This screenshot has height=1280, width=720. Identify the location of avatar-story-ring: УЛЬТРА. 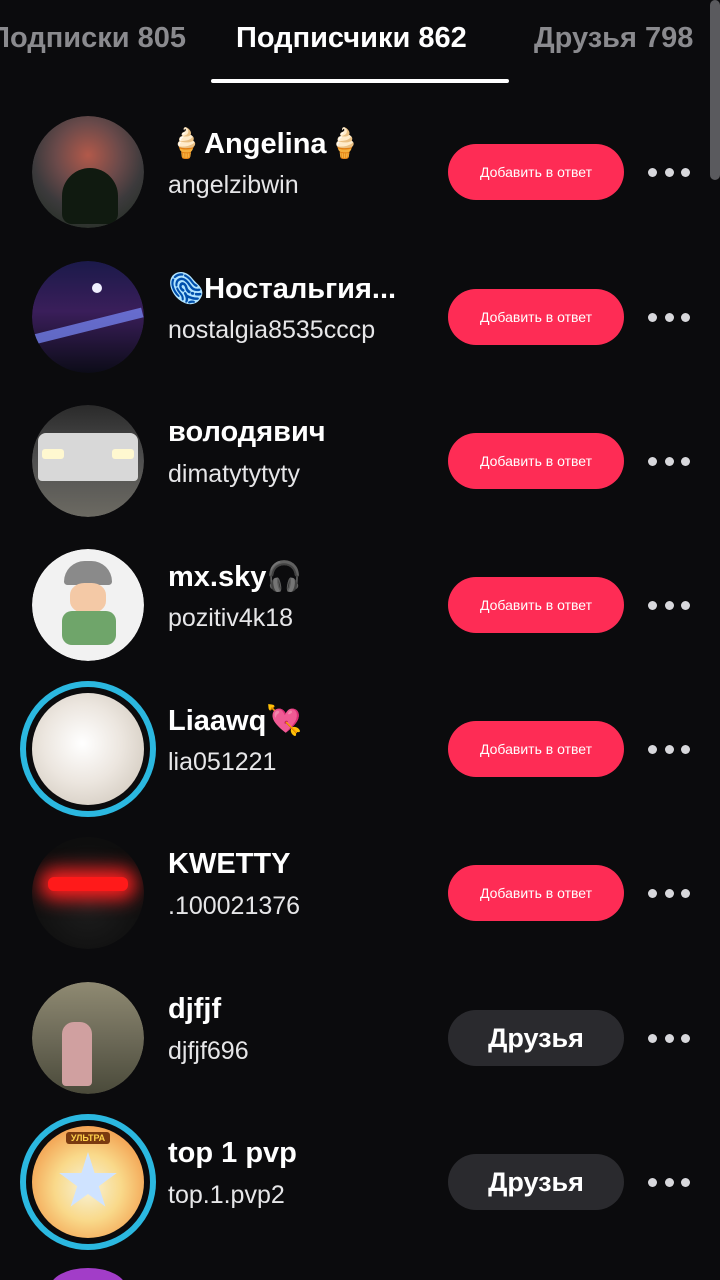
(88, 1182).